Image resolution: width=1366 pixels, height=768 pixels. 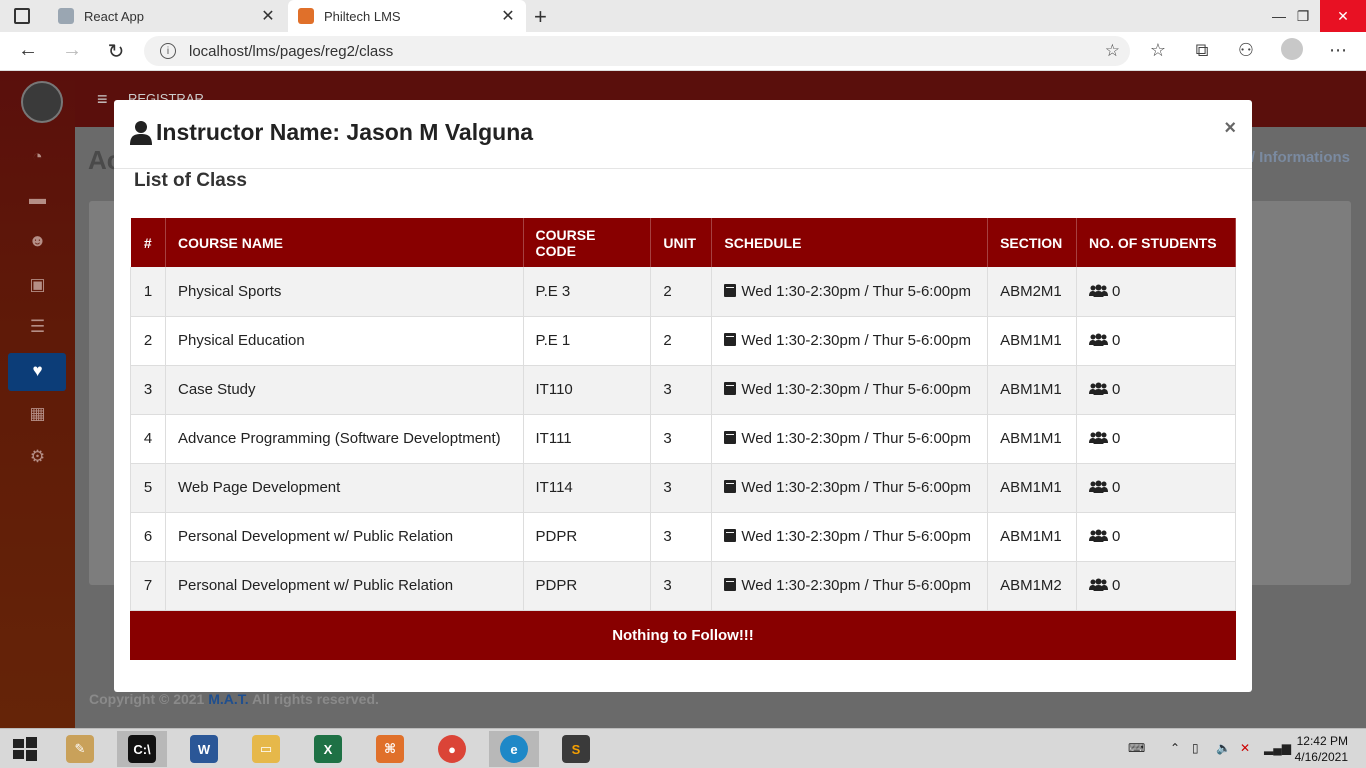 I want to click on cell-course-name: Personal Development w/ Public Relation, so click(x=344, y=585).